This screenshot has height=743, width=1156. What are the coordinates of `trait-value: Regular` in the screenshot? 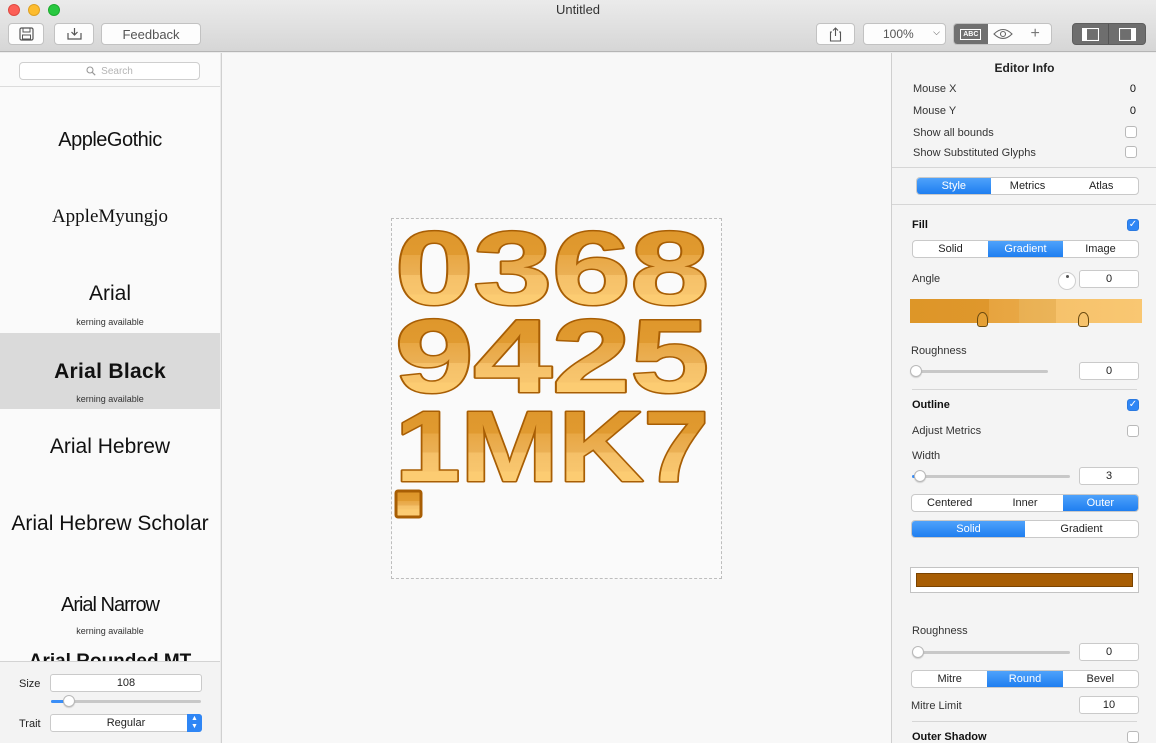 It's located at (126, 723).